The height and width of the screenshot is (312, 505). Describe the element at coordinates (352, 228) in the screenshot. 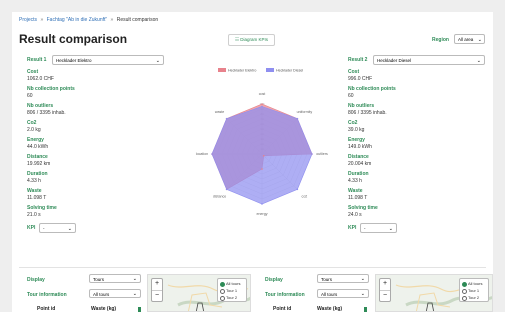

I see `kpi-label: KPI` at that location.